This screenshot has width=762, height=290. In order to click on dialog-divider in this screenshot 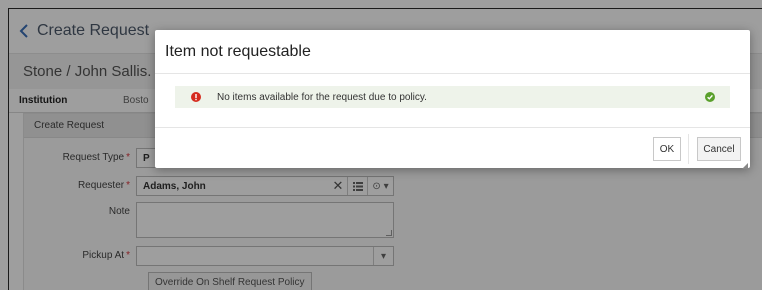, I will do `click(452, 127)`.